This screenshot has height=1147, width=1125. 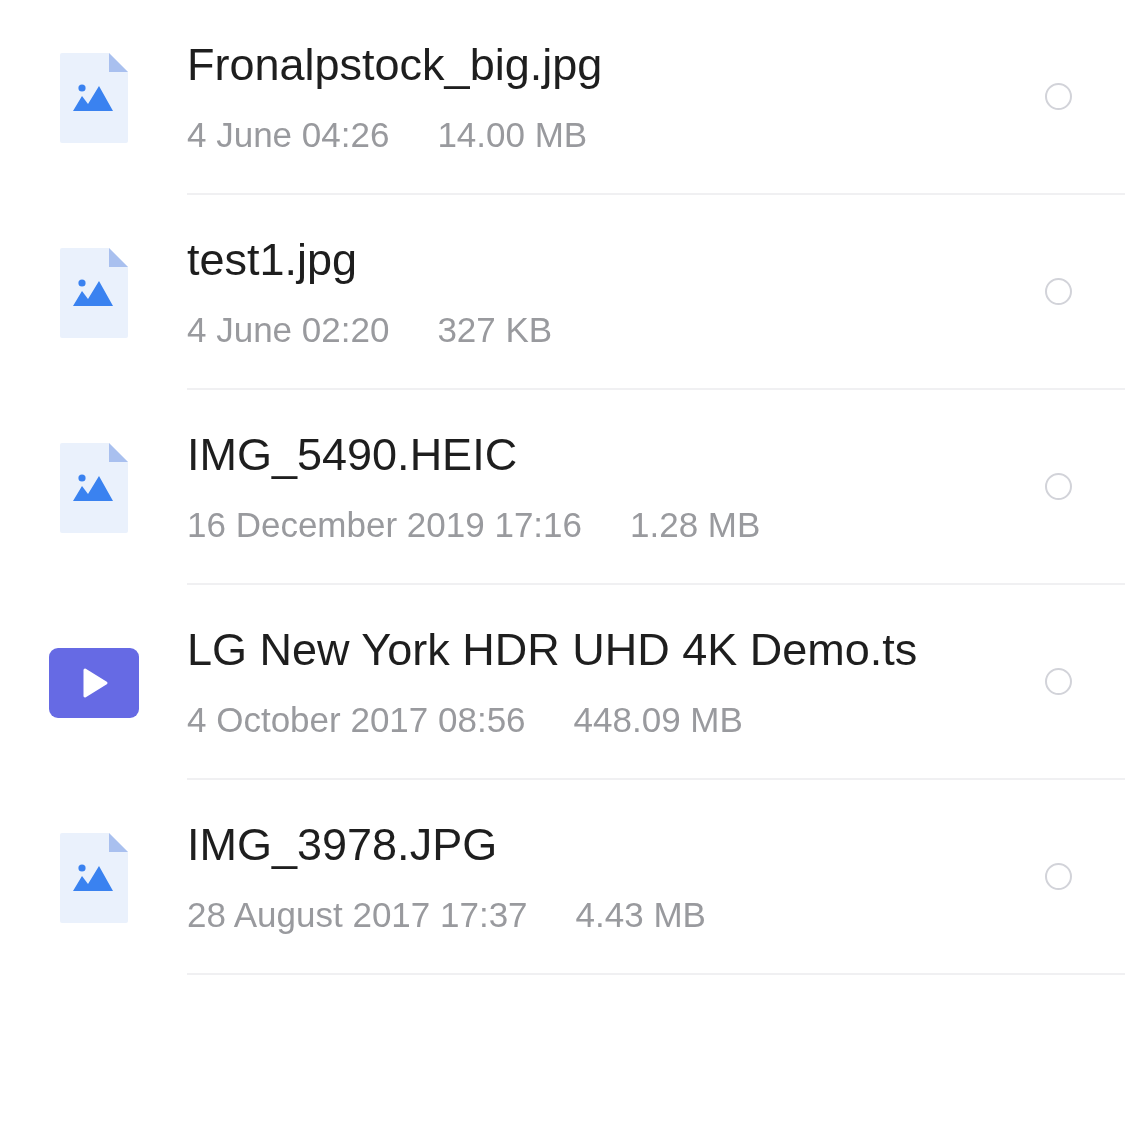 What do you see at coordinates (640, 915) in the screenshot?
I see `file-size: 4.43 MB` at bounding box center [640, 915].